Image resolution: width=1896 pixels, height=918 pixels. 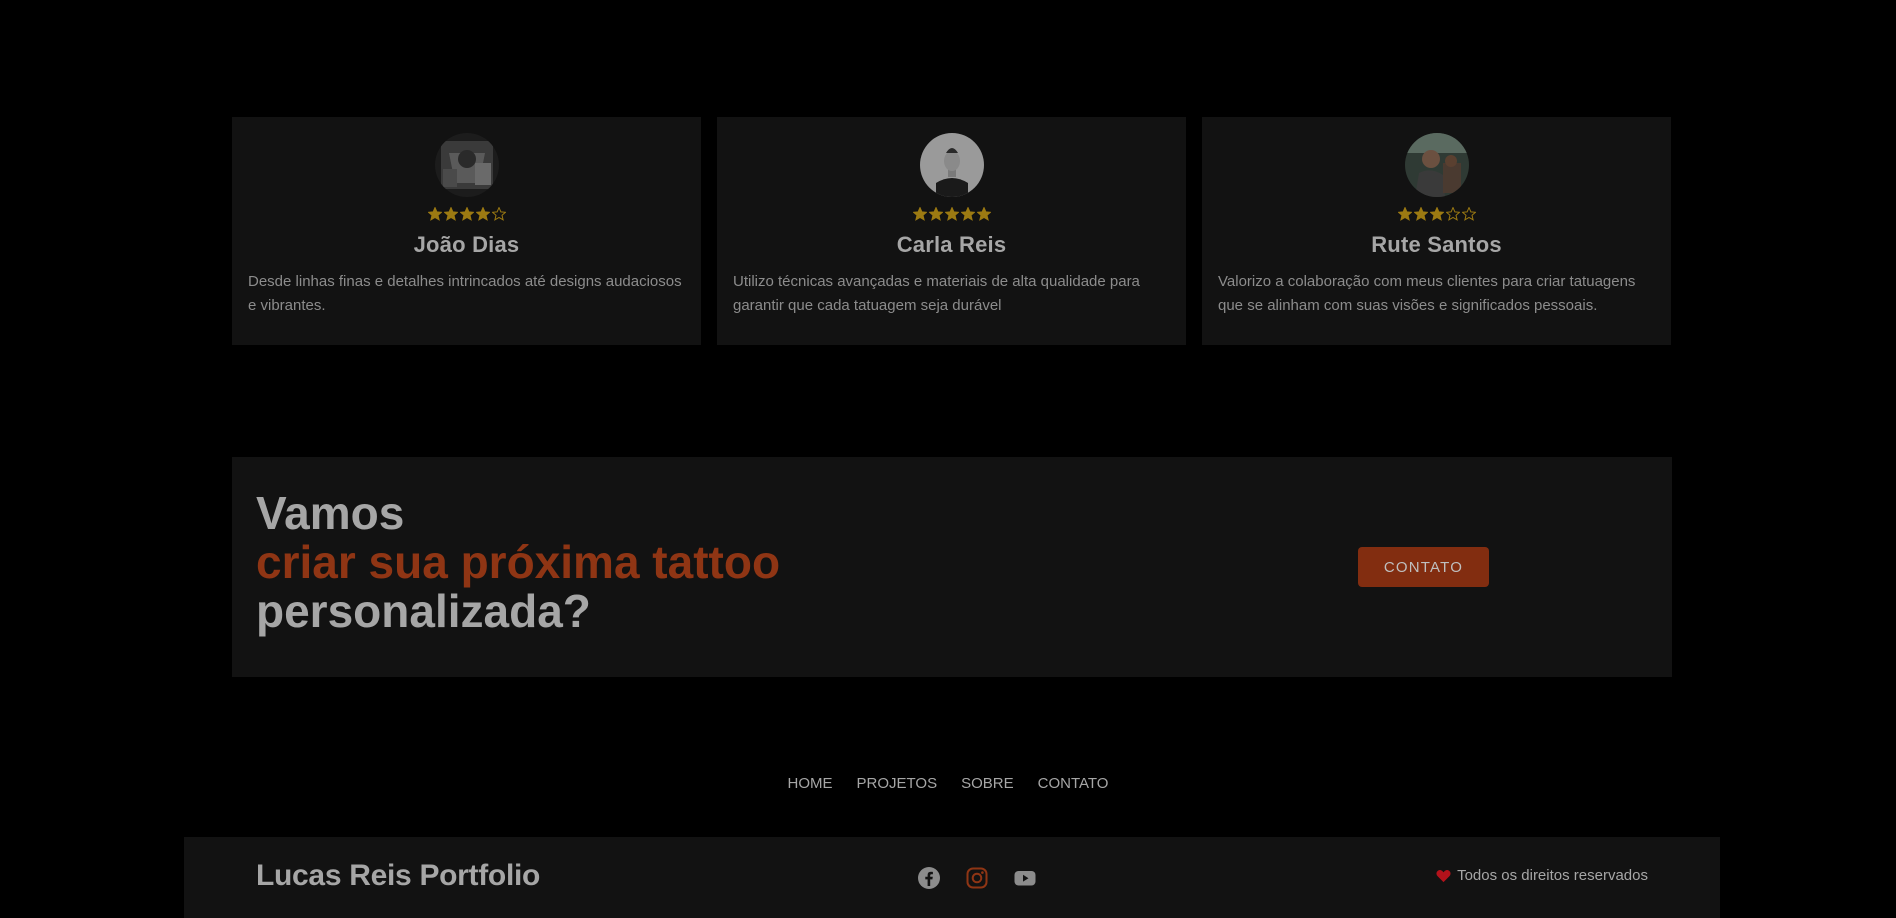 What do you see at coordinates (398, 875) in the screenshot?
I see `footer-brand: Lucas Reis Portfolio` at bounding box center [398, 875].